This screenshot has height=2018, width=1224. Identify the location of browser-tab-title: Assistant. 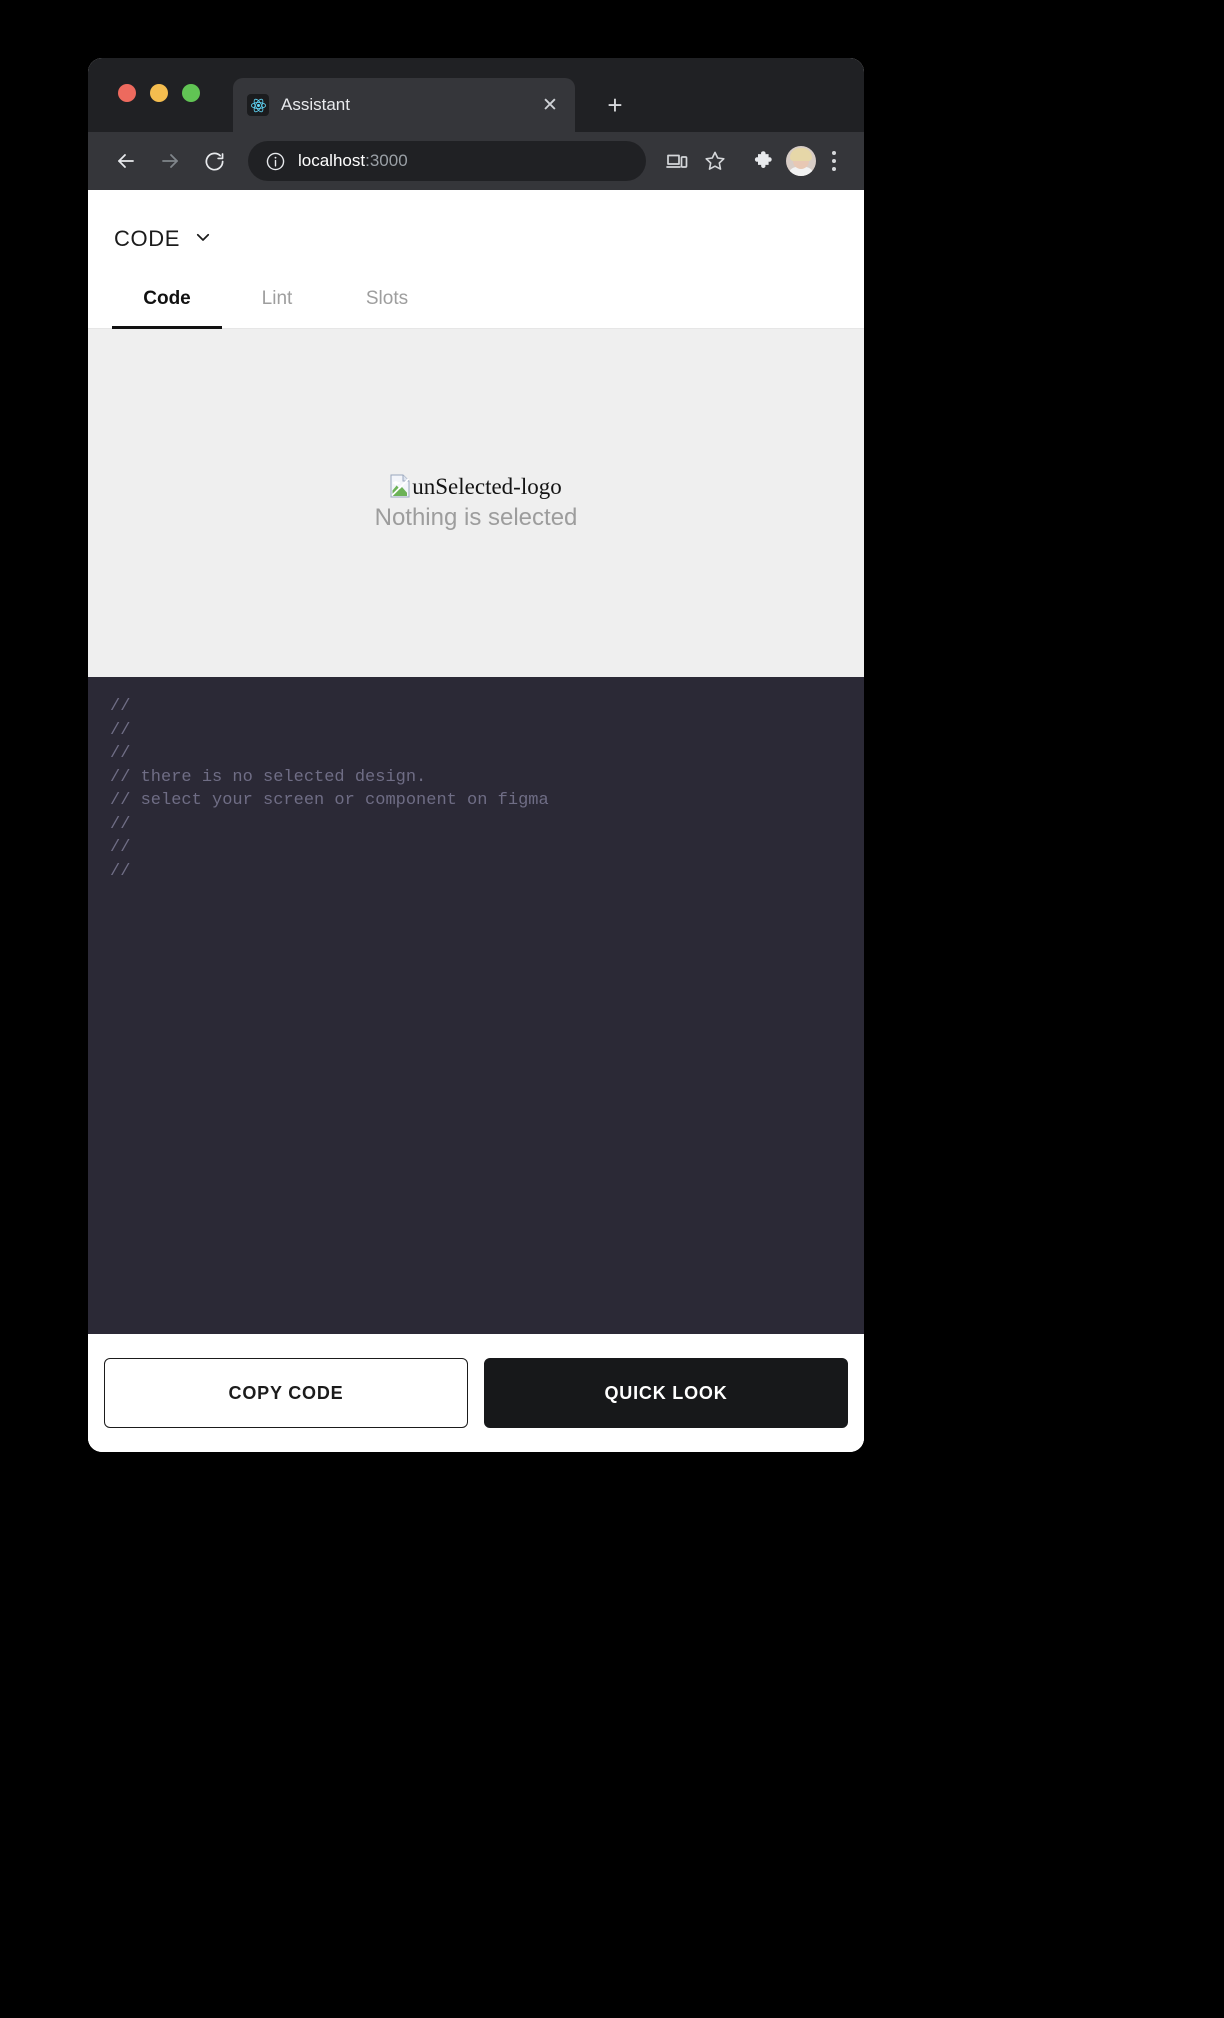
(315, 104).